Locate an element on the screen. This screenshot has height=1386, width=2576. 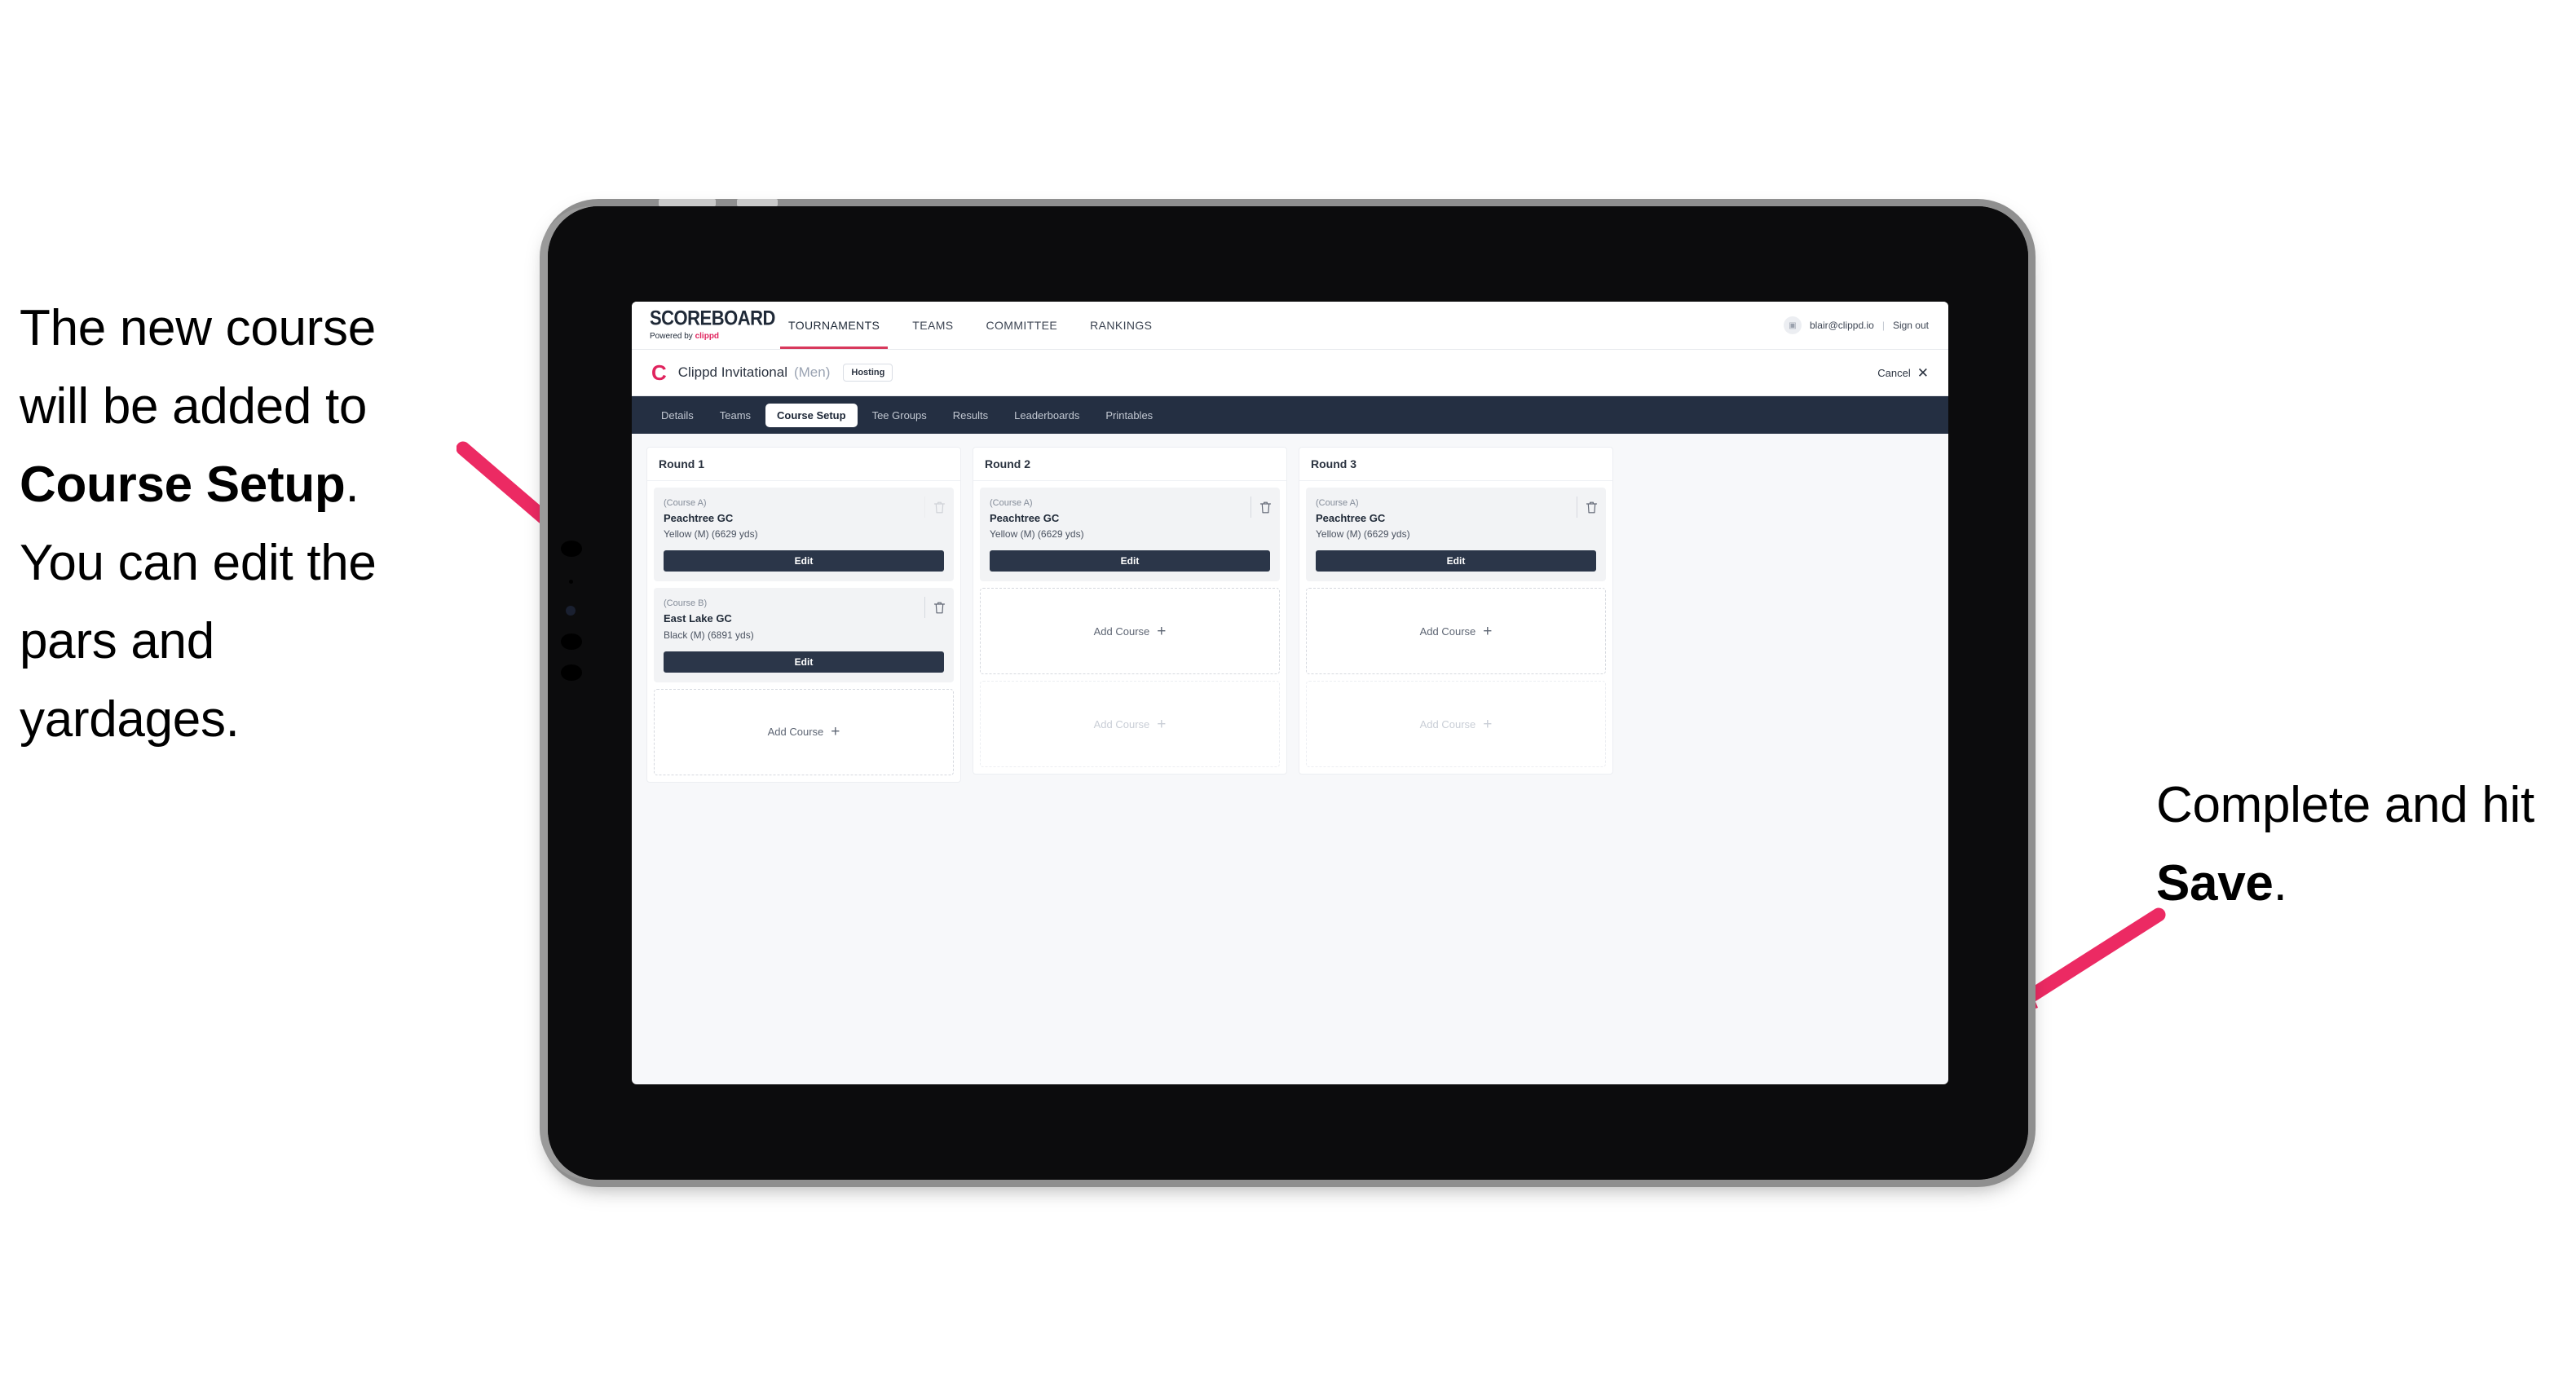
nav-item-tournaments: TOURNAMENTS is located at coordinates (834, 325).